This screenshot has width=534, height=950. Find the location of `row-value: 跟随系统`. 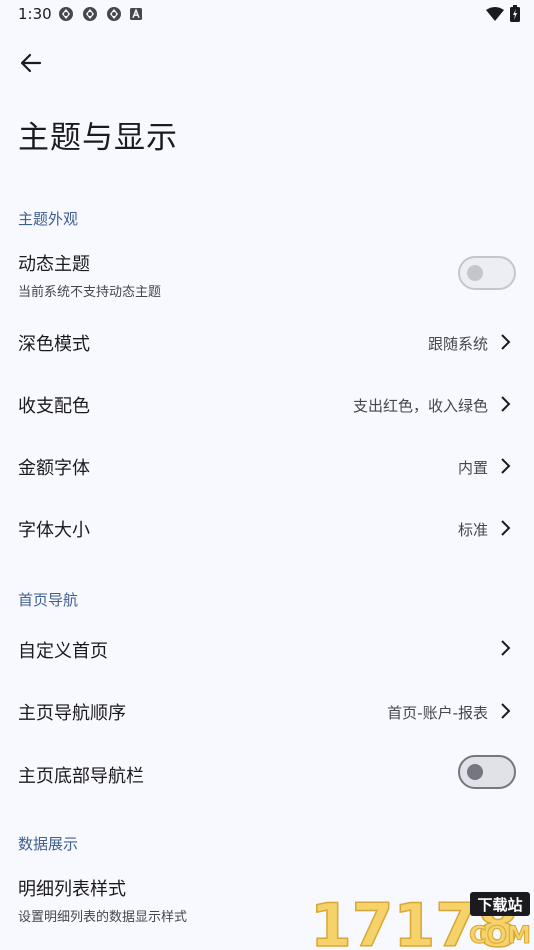

row-value: 跟随系统 is located at coordinates (457, 344).